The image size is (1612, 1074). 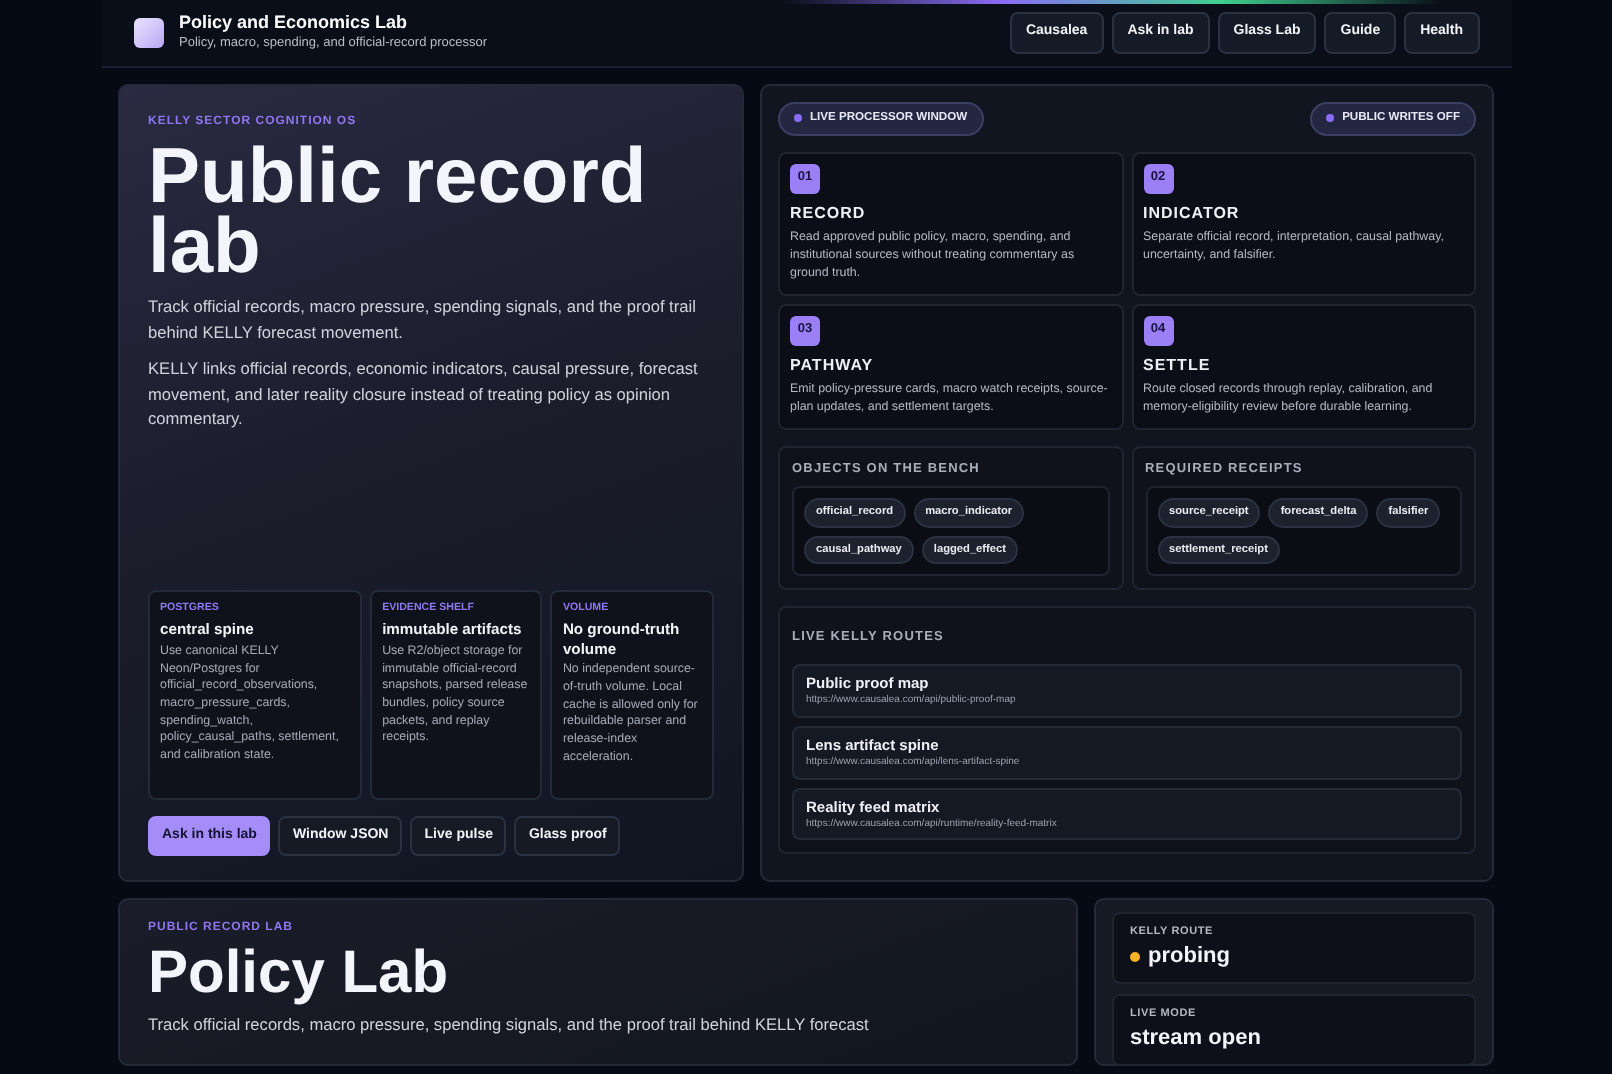 What do you see at coordinates (1192, 213) in the screenshot?
I see `step-title: INDICATOR` at bounding box center [1192, 213].